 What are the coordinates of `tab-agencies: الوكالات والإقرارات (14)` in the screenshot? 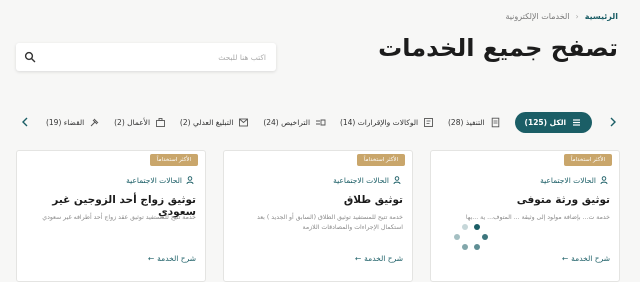 It's located at (387, 122).